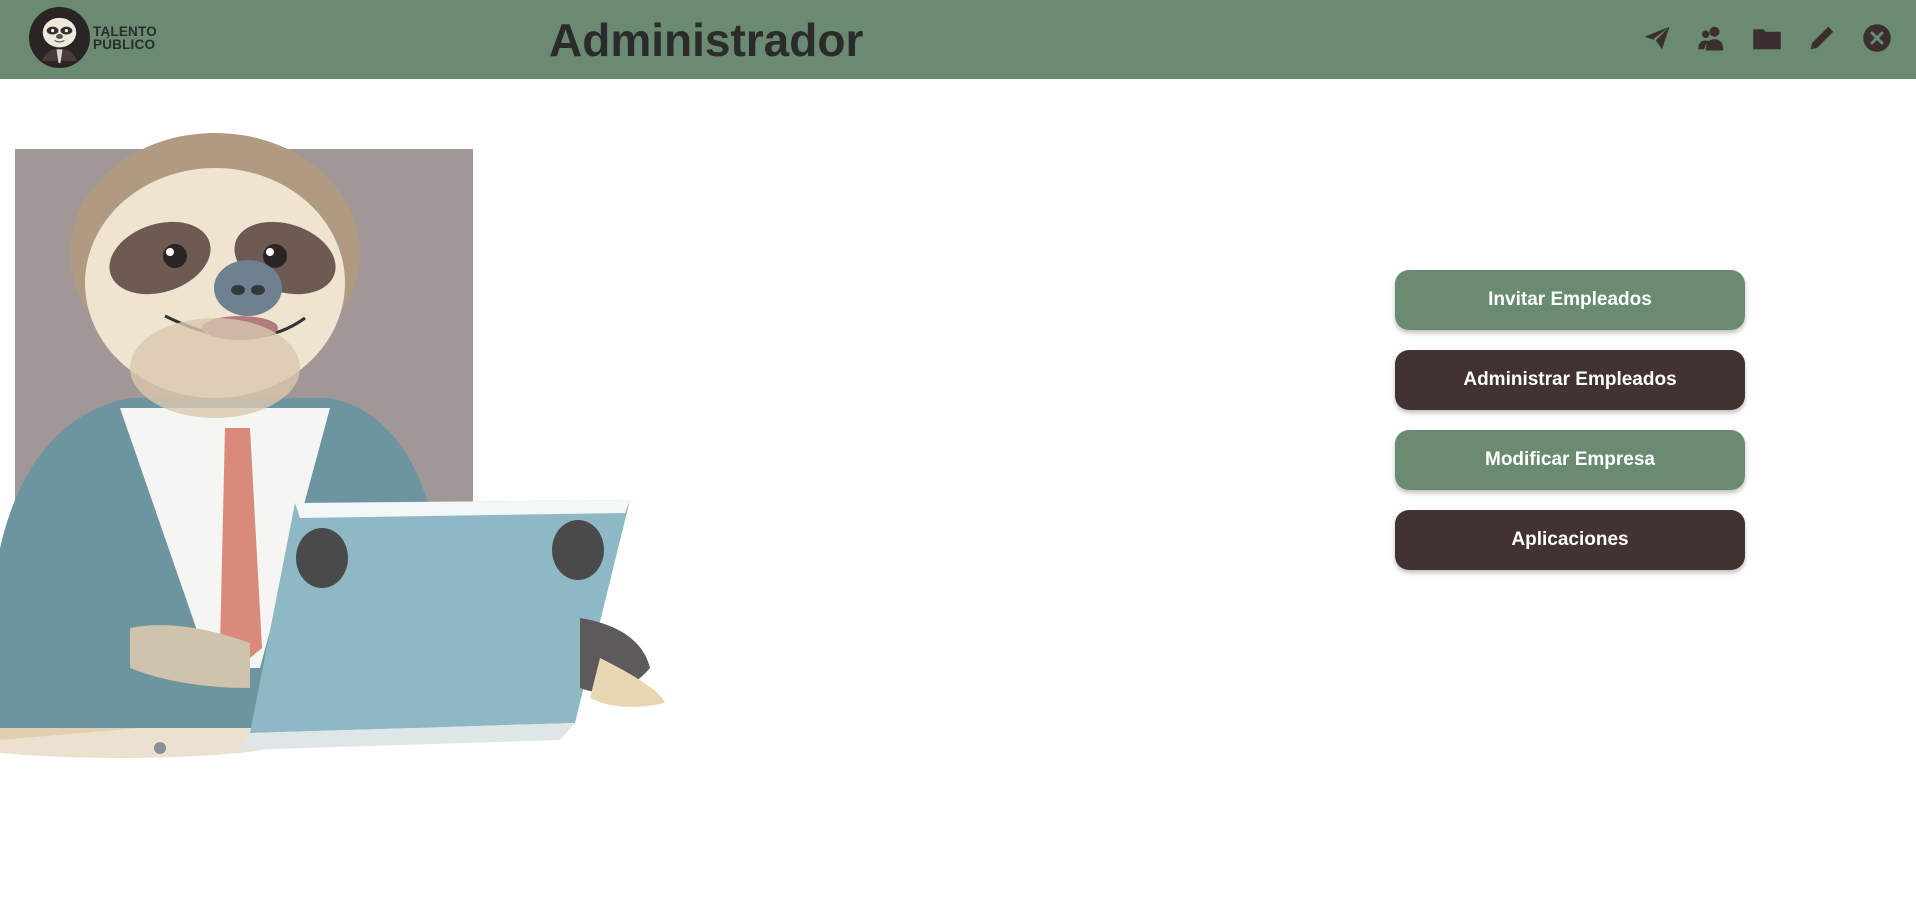  What do you see at coordinates (1570, 380) in the screenshot?
I see `manage-employees-button: Administrar Empleados` at bounding box center [1570, 380].